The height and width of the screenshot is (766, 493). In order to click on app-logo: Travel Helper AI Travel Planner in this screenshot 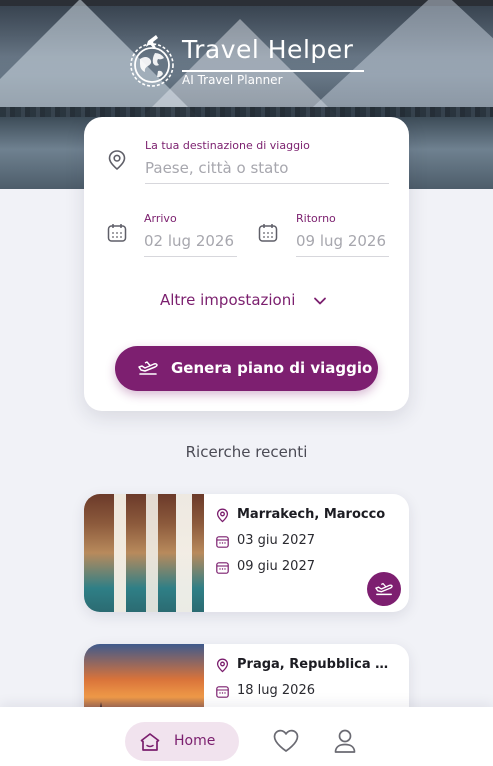, I will do `click(248, 63)`.